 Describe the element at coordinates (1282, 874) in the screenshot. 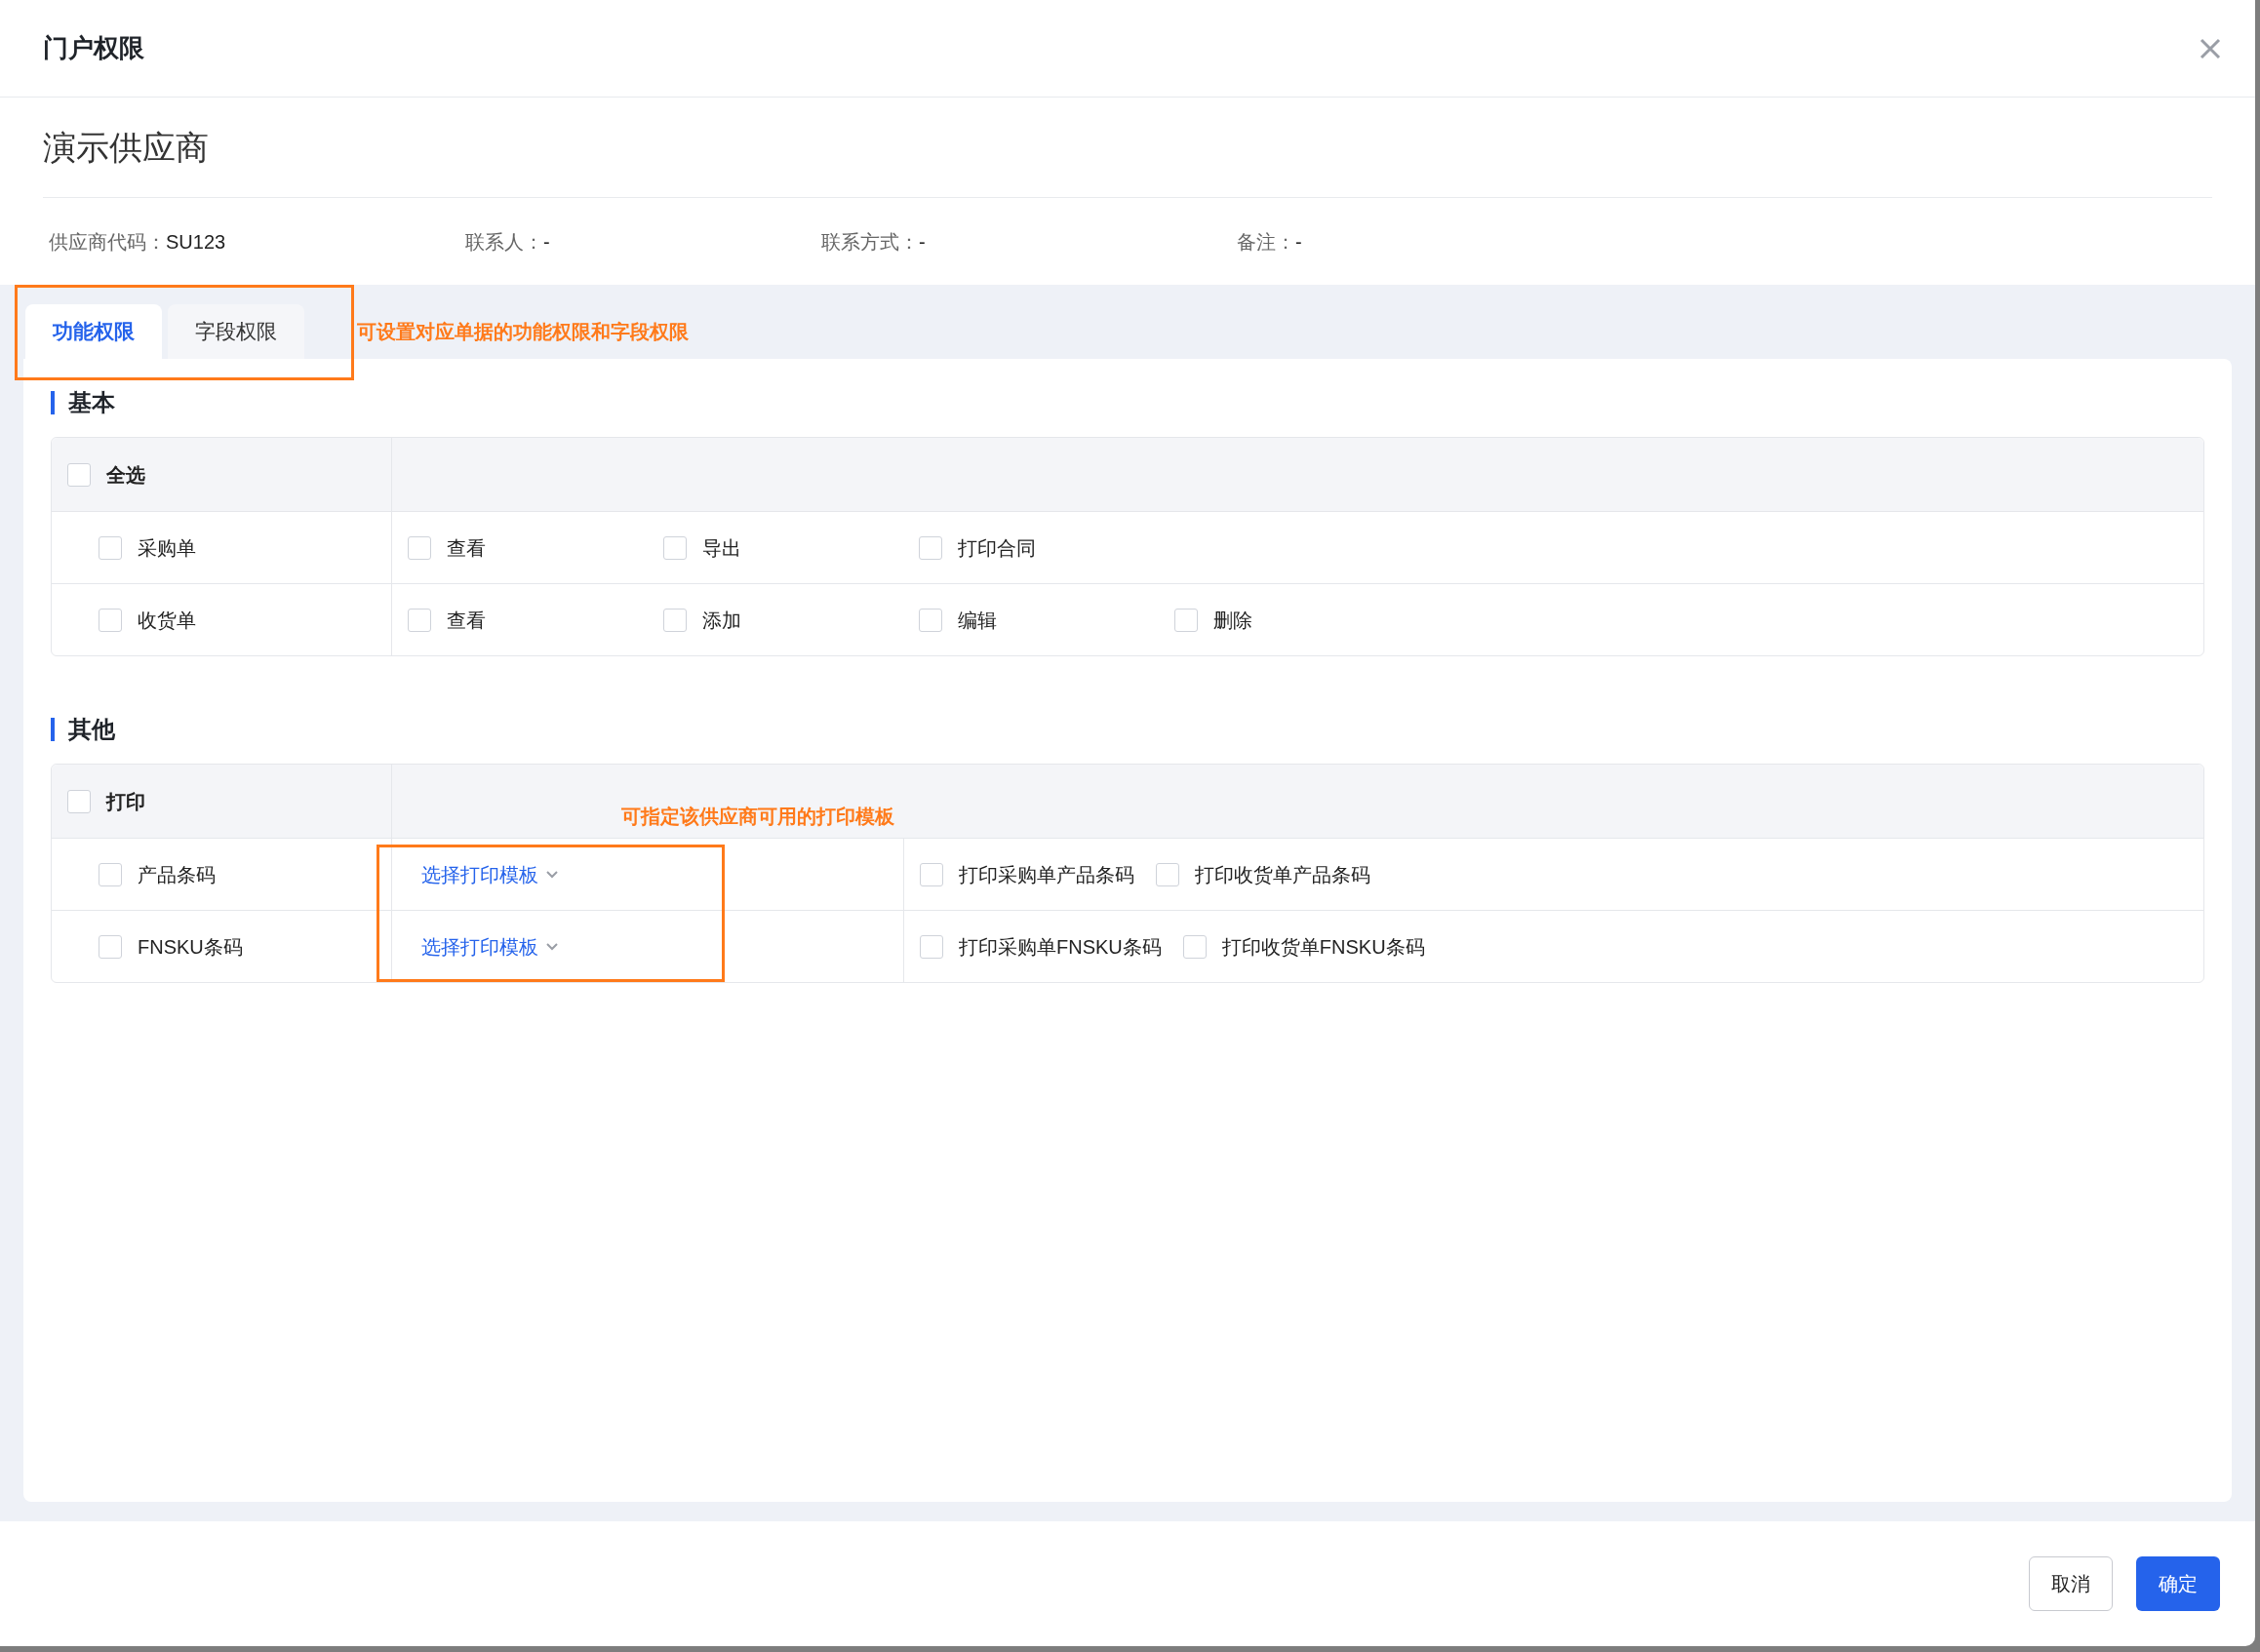

I see `checkbox-label: 打印收货单产品条码` at that location.